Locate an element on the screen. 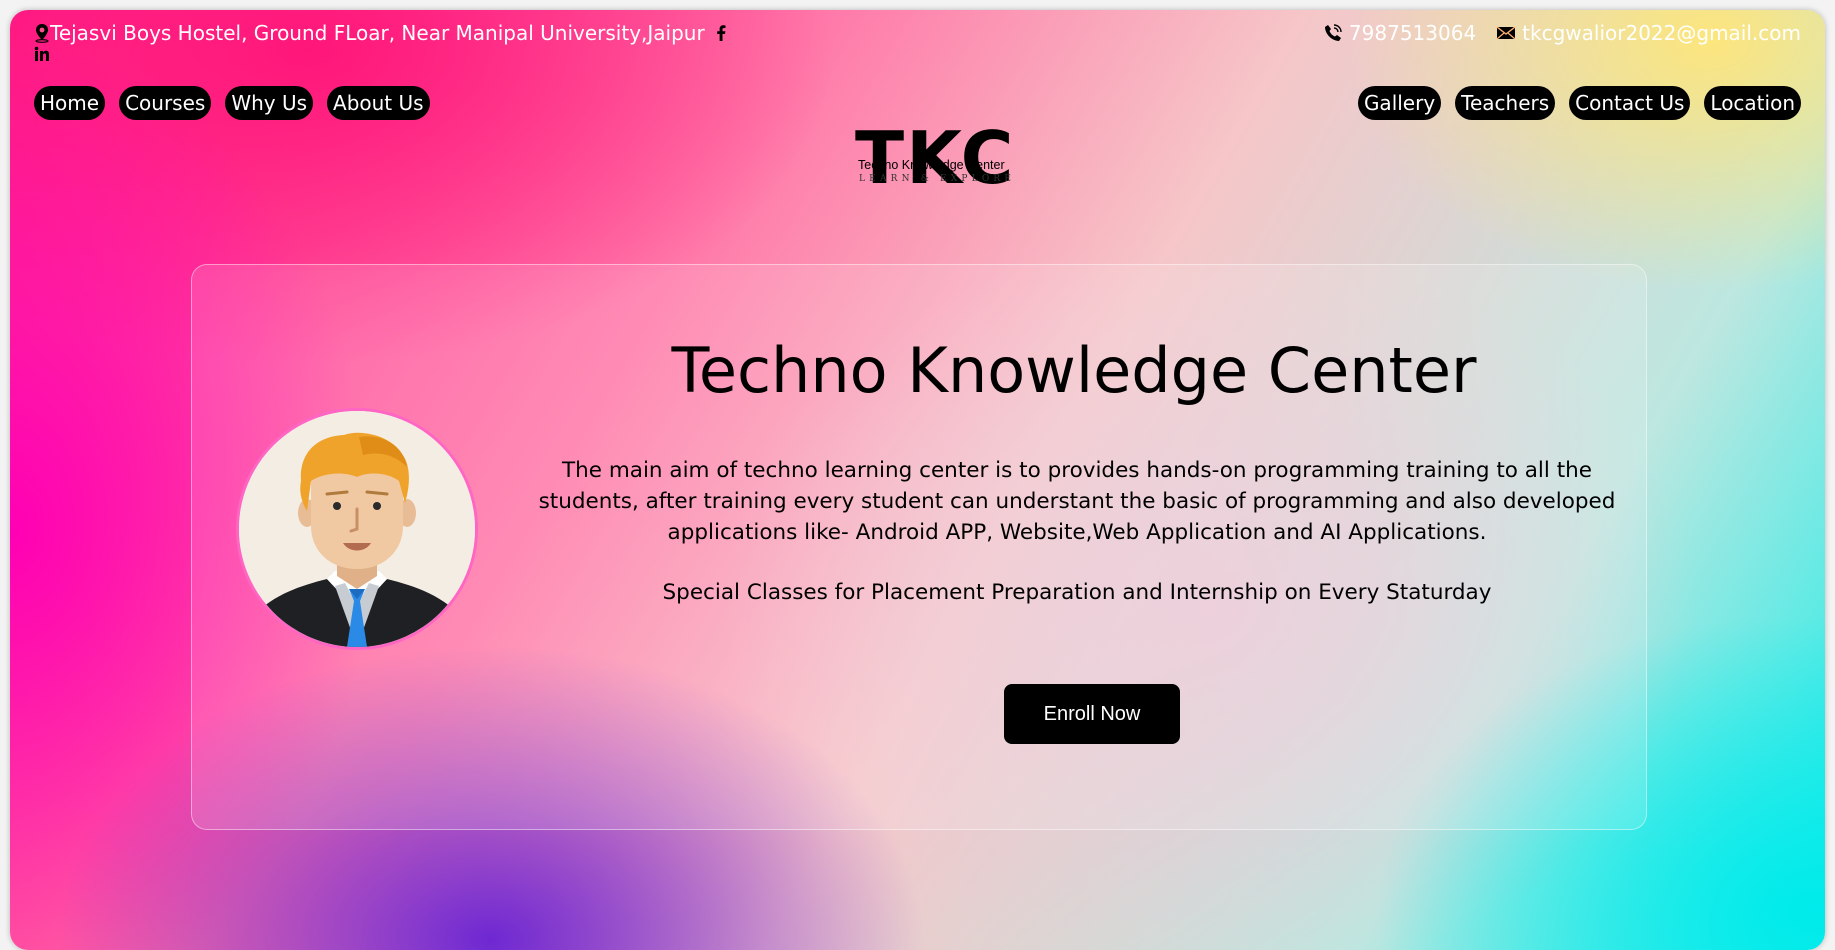 Image resolution: width=1835 pixels, height=950 pixels. phone-number: 7987513064 is located at coordinates (1412, 33).